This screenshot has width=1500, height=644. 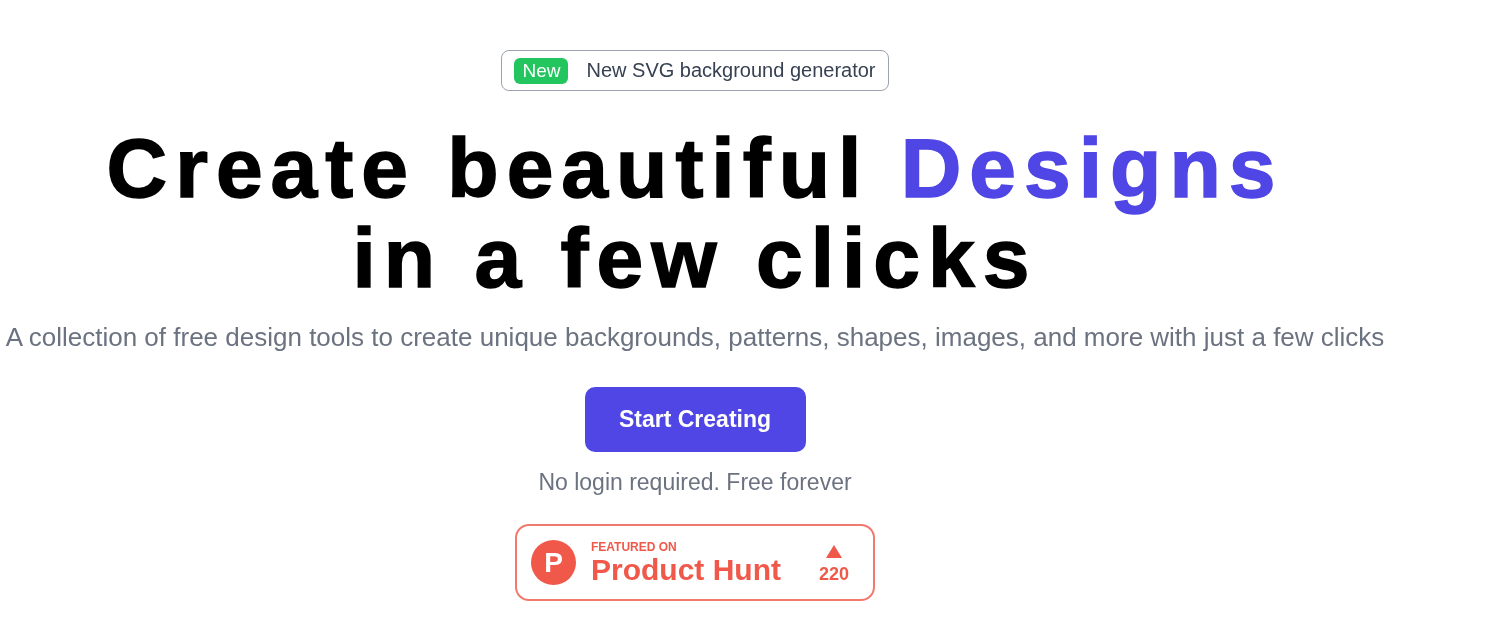 I want to click on featured-label: FEATURED ON, so click(x=634, y=547).